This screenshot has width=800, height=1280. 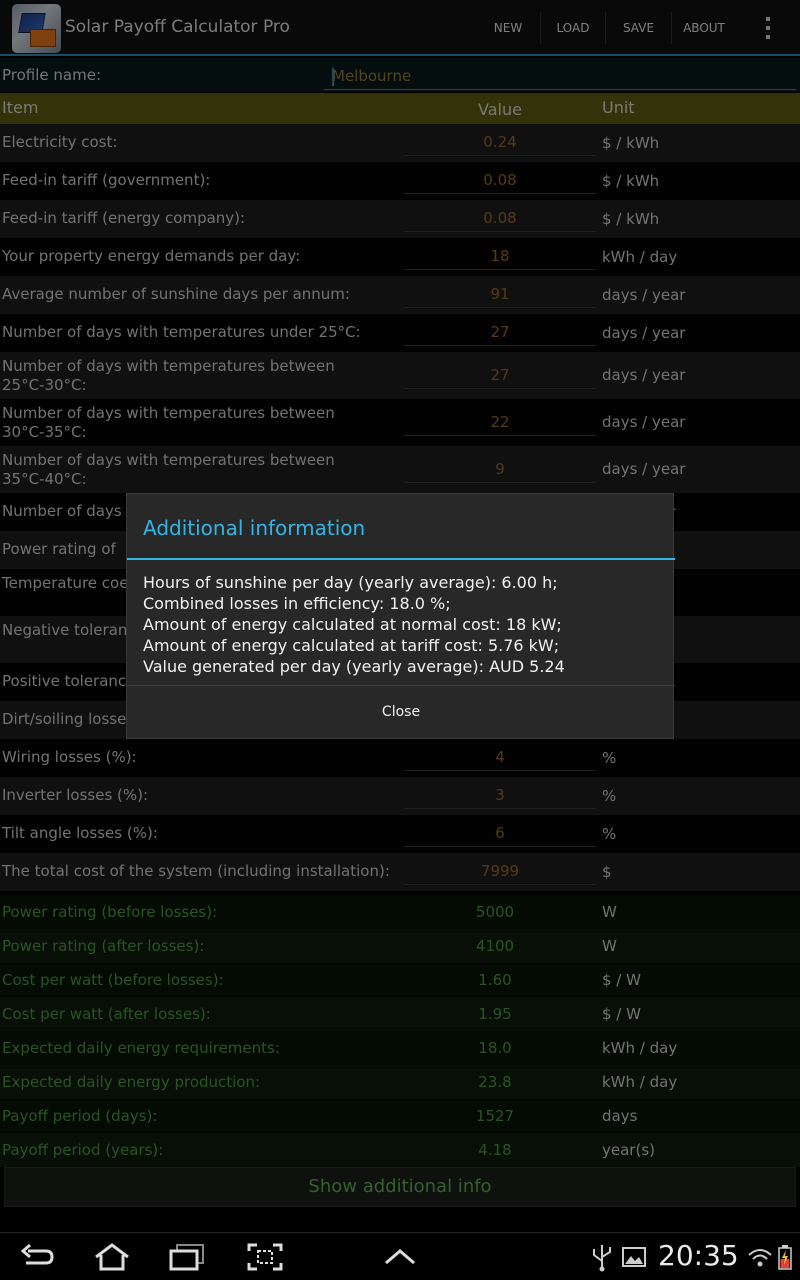 I want to click on home-icon, so click(x=112, y=1257).